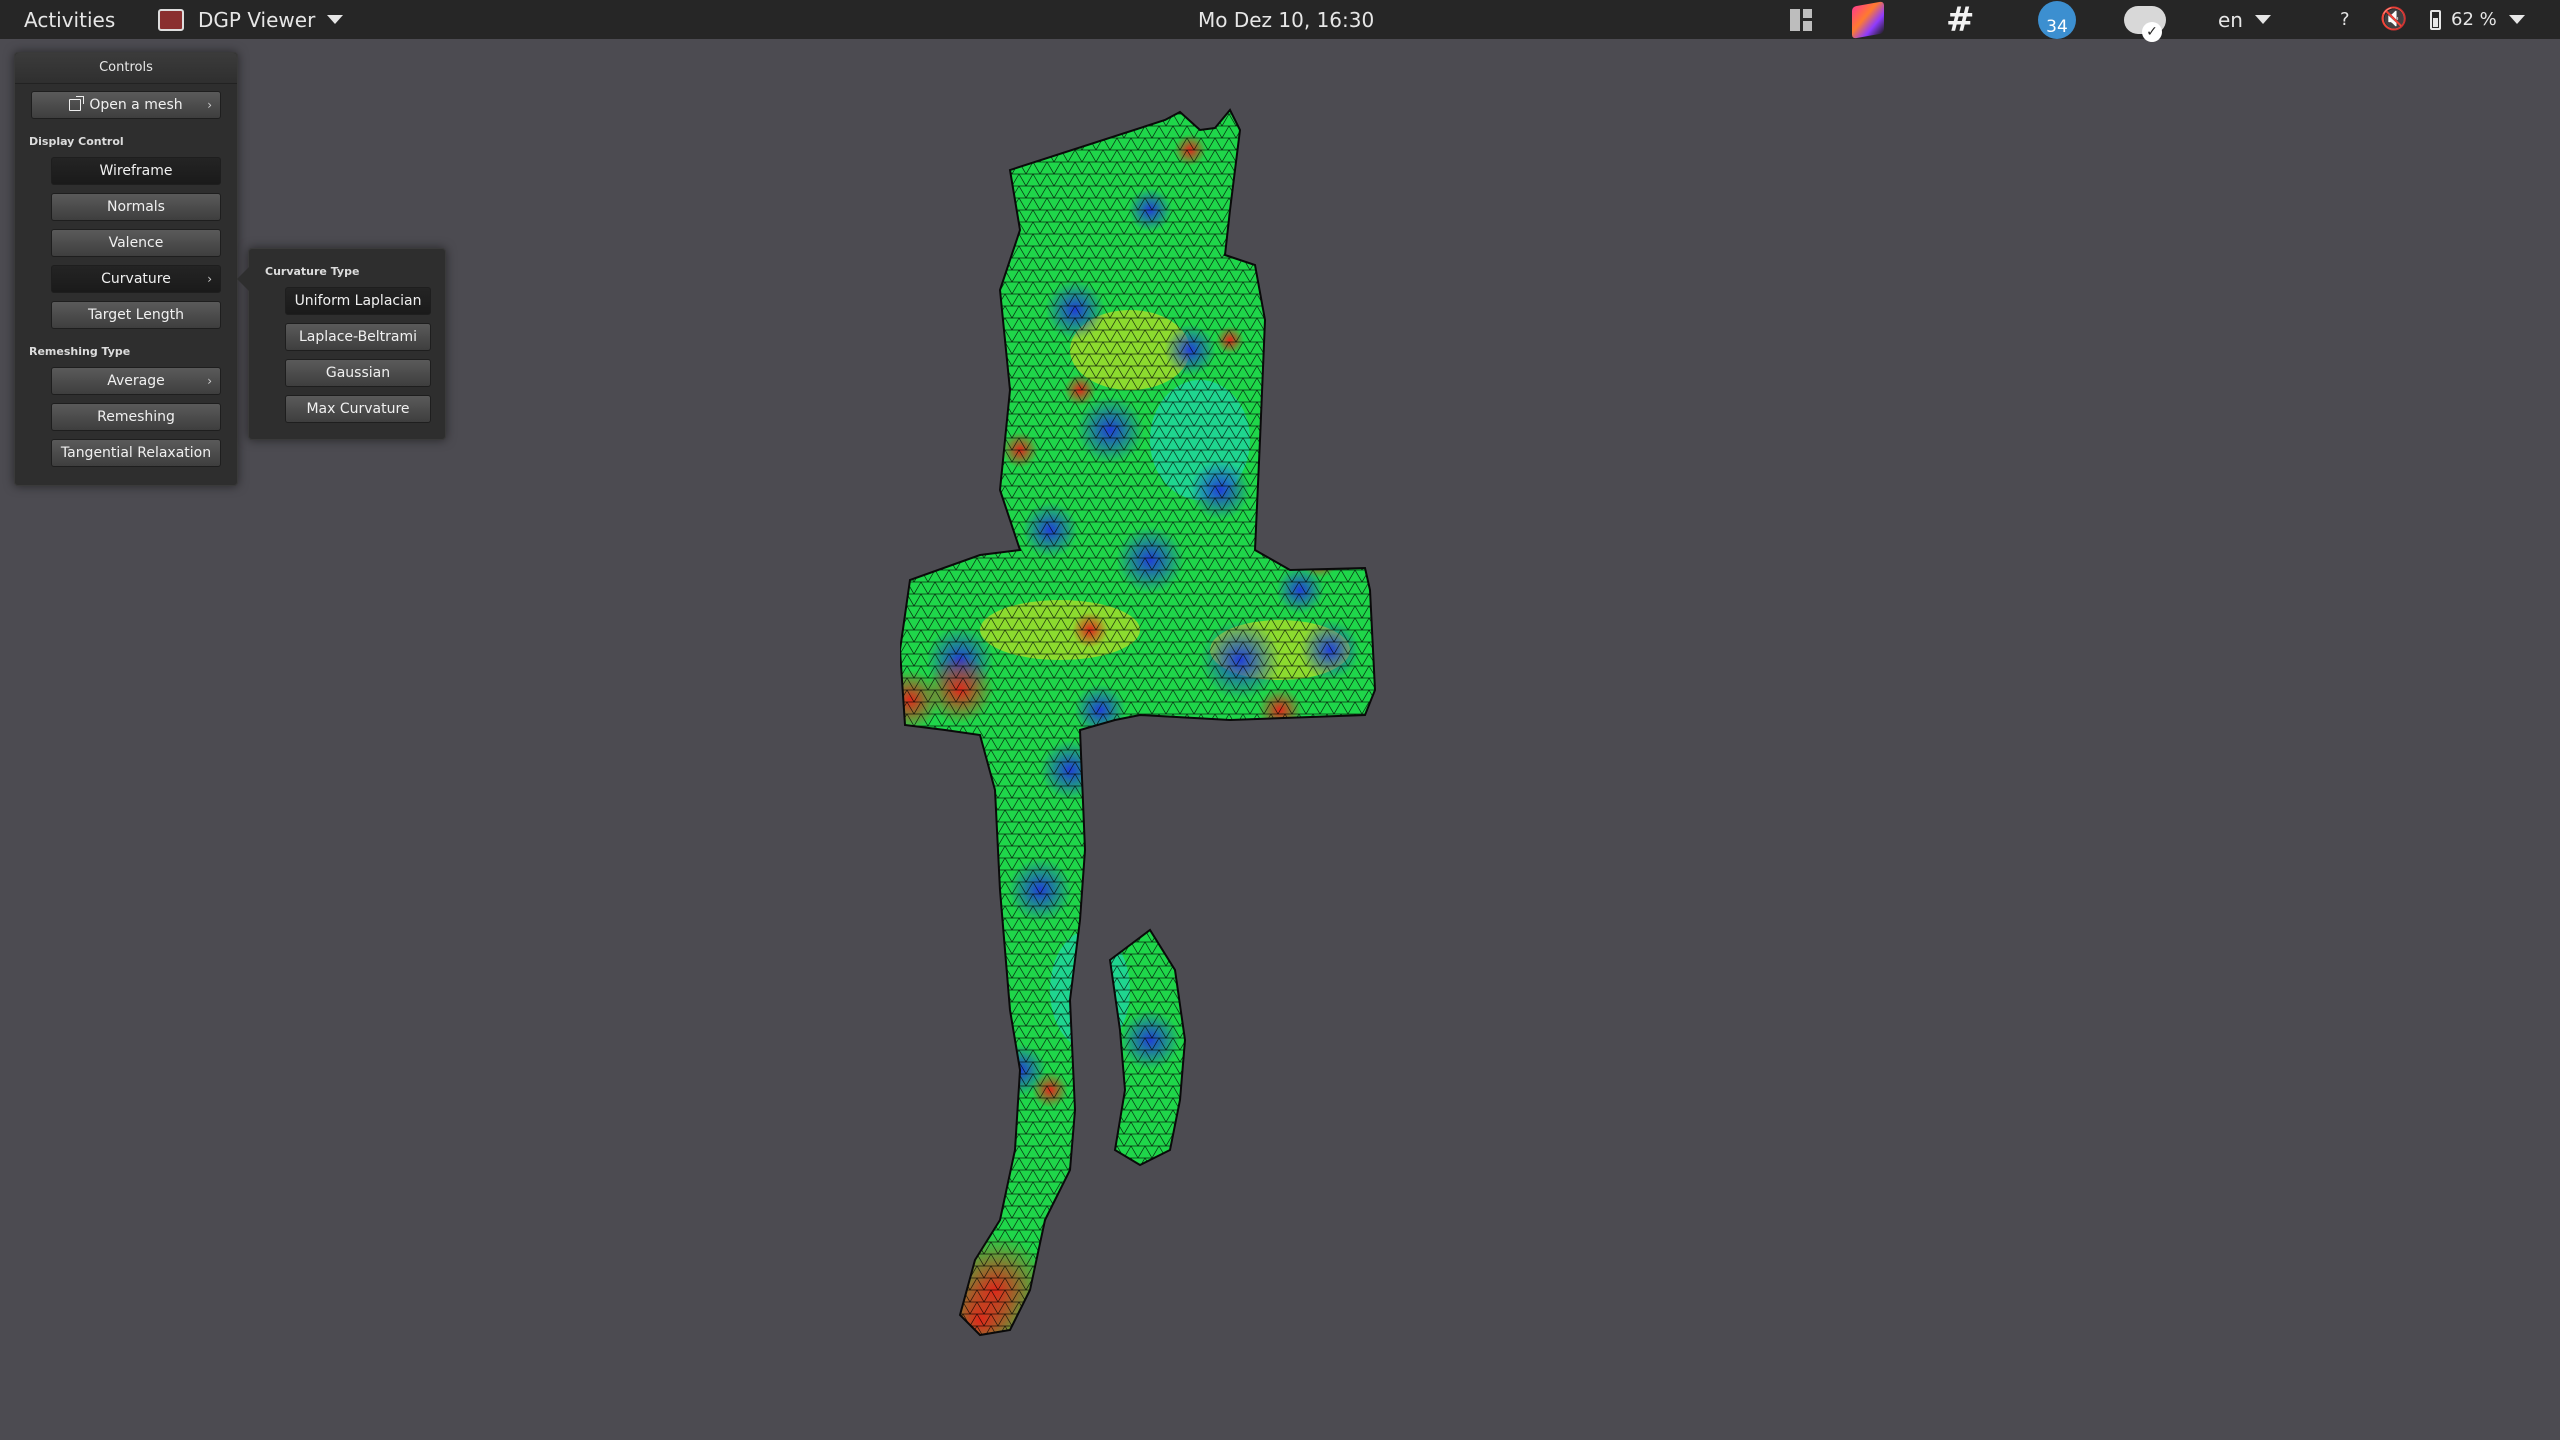 The image size is (2560, 1440). I want to click on curvature-button: Curvature ›, so click(136, 279).